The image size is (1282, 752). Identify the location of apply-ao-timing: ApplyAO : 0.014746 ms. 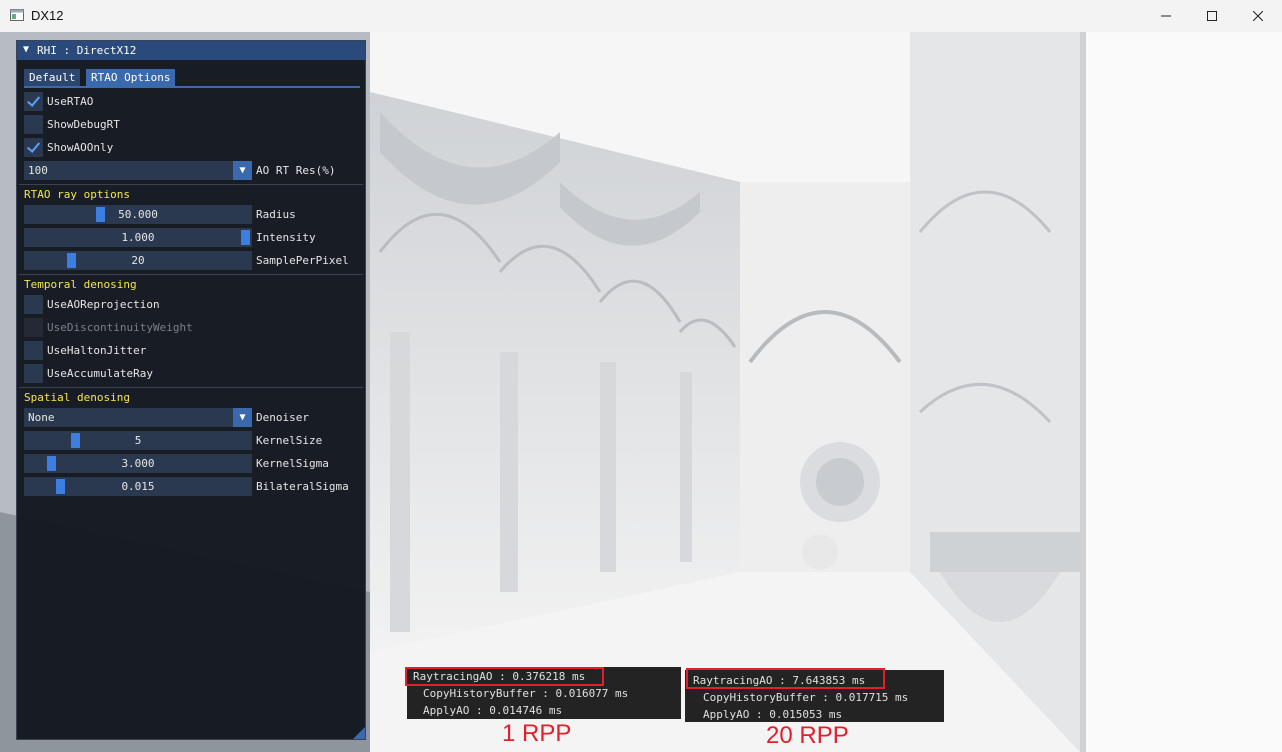
(493, 710).